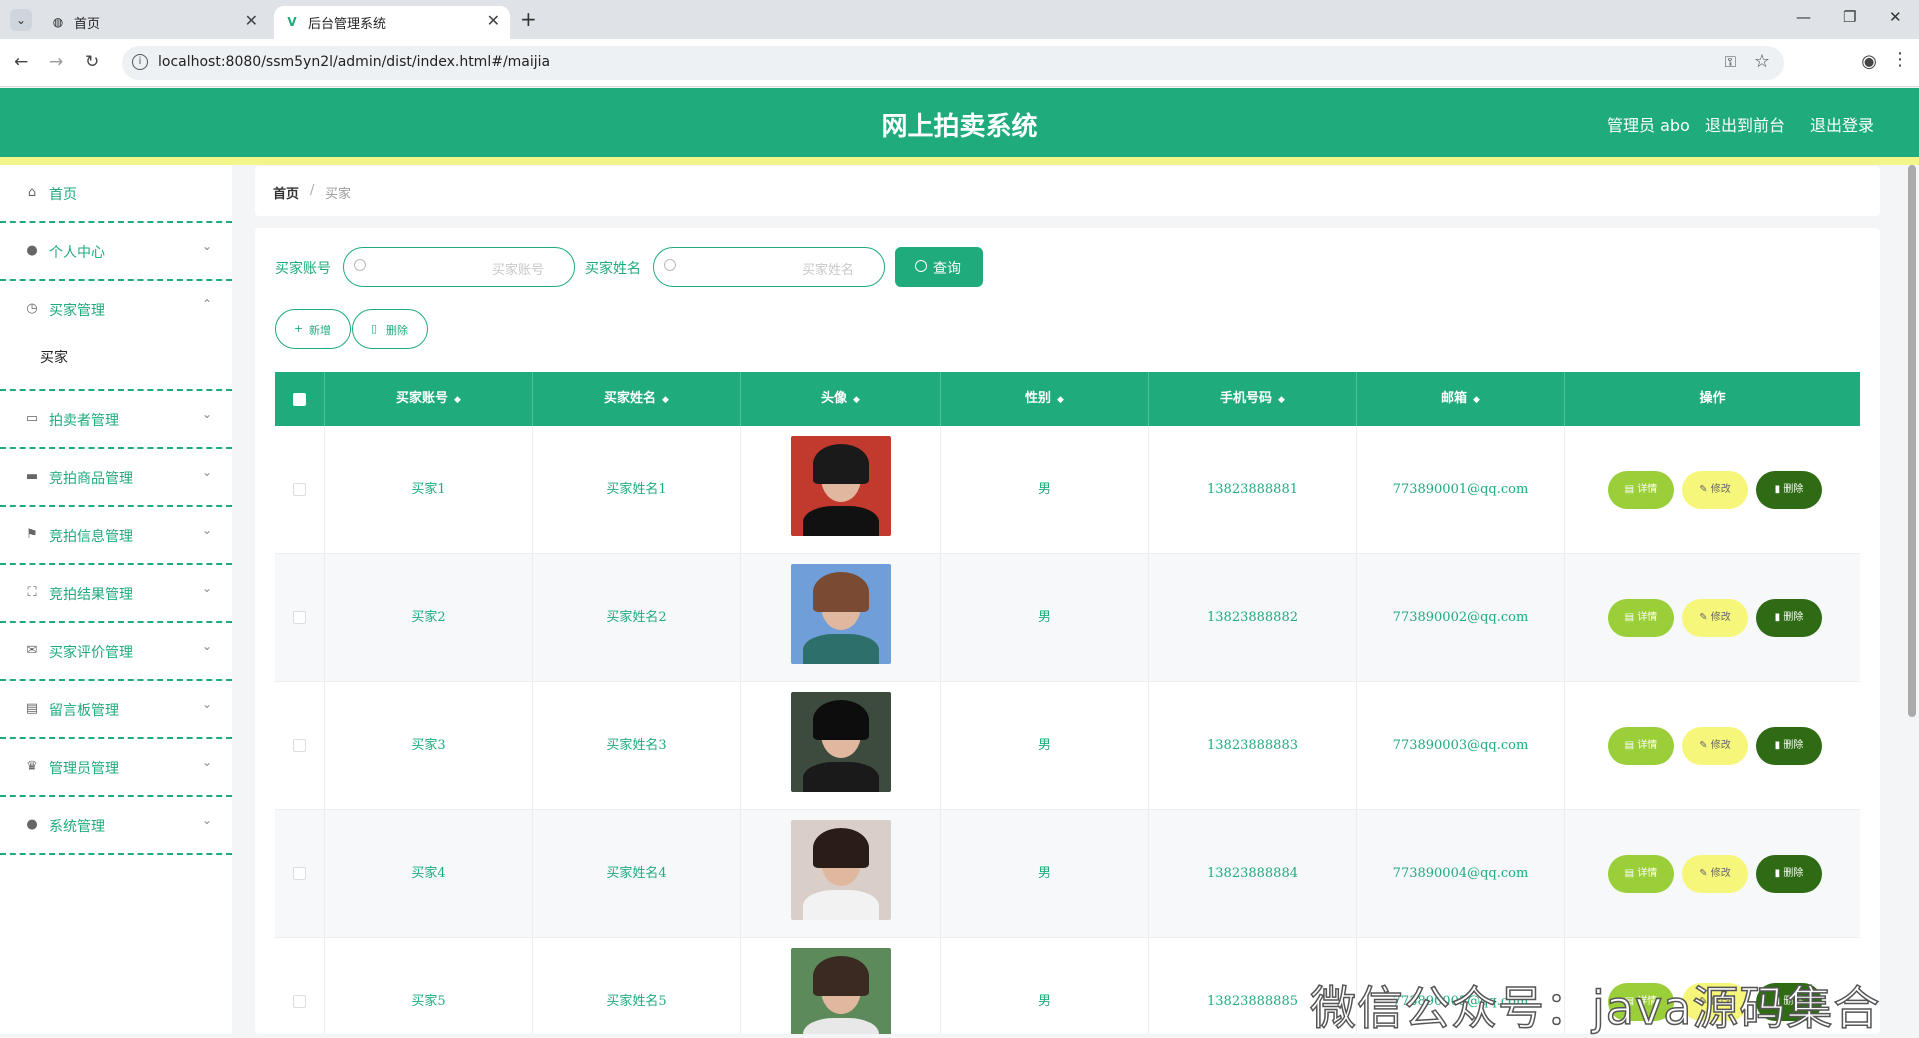 The width and height of the screenshot is (1919, 1038). I want to click on flag-icon: ⚑, so click(32, 534).